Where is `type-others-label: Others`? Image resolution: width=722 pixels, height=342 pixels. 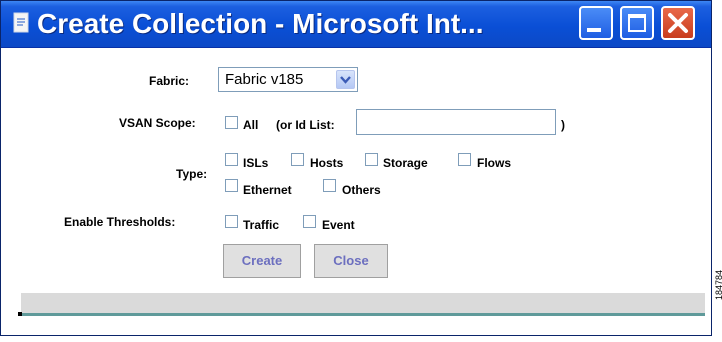 type-others-label: Others is located at coordinates (361, 190).